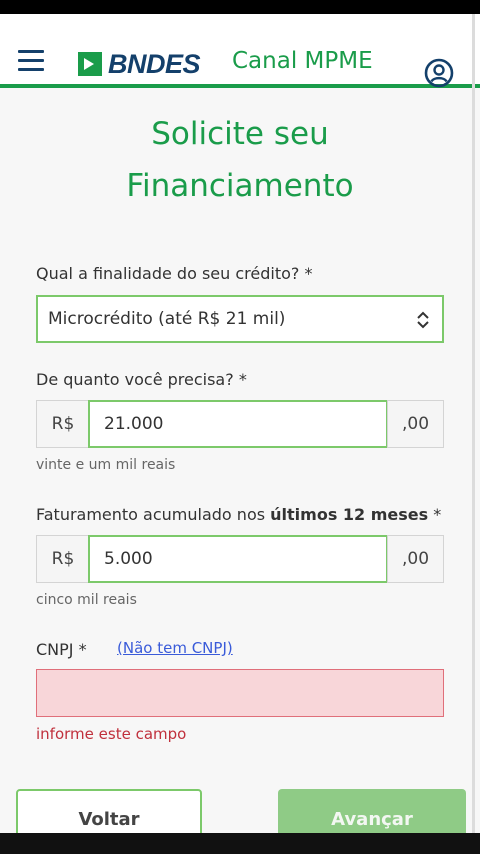 This screenshot has height=854, width=480. I want to click on account-circle-icon, so click(439, 73).